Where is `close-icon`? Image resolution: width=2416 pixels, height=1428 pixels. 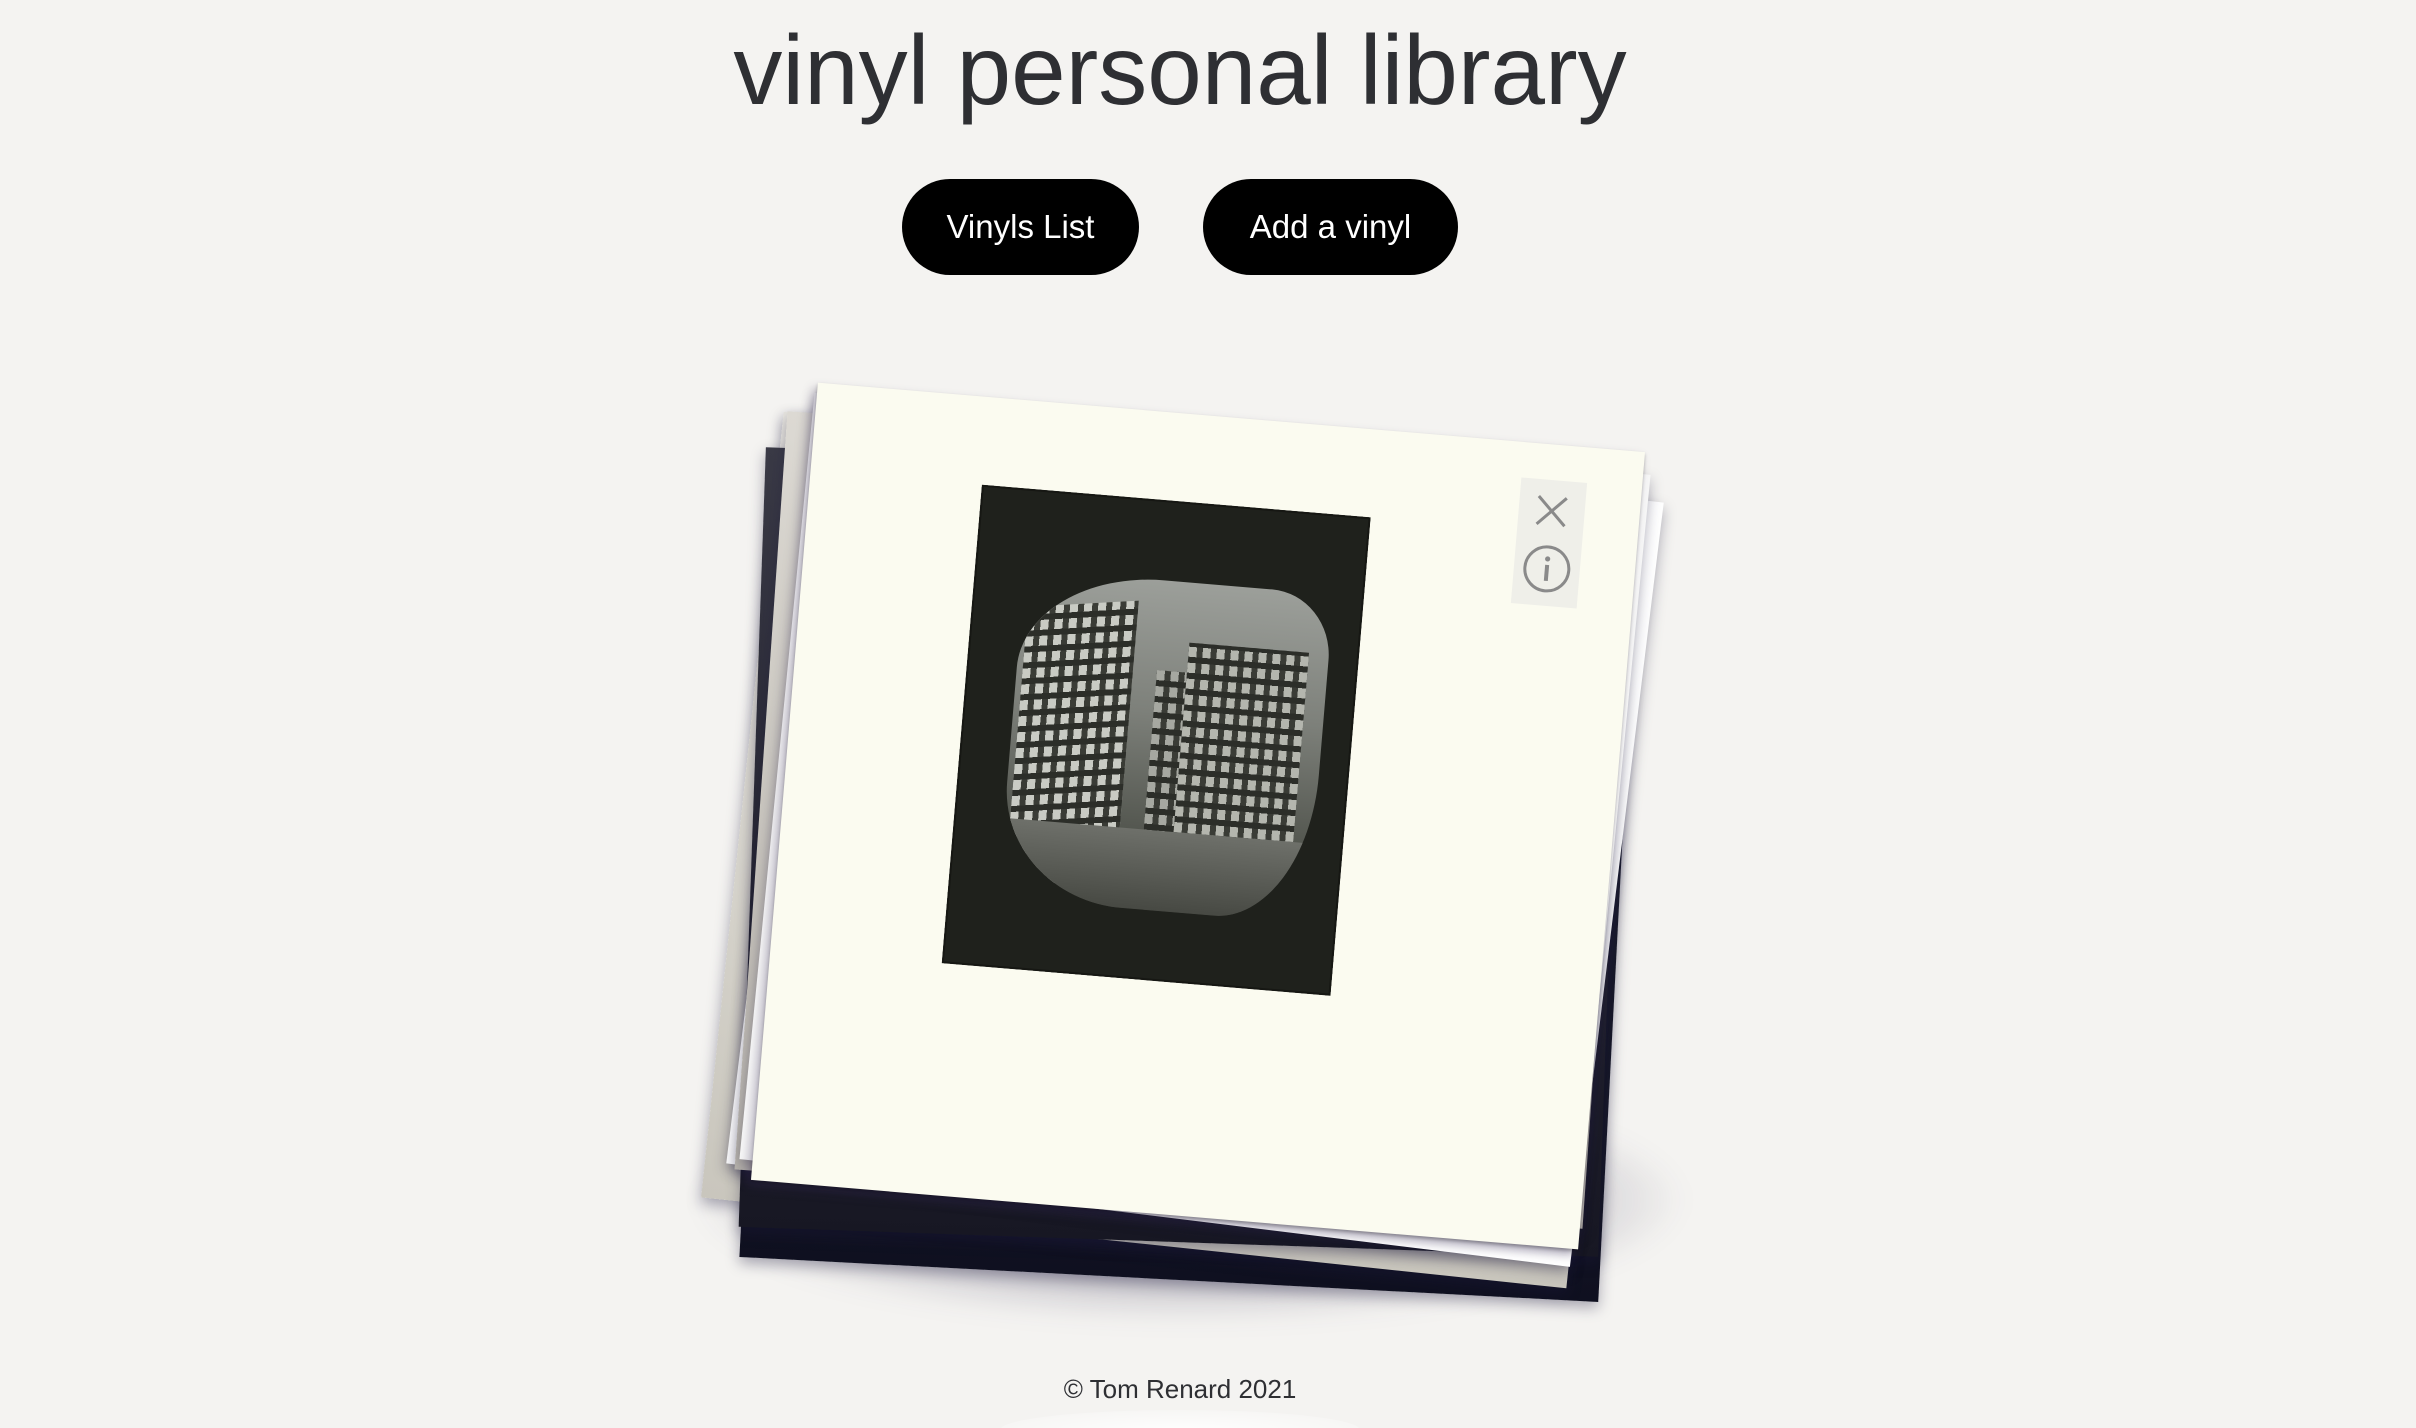
close-icon is located at coordinates (1552, 511).